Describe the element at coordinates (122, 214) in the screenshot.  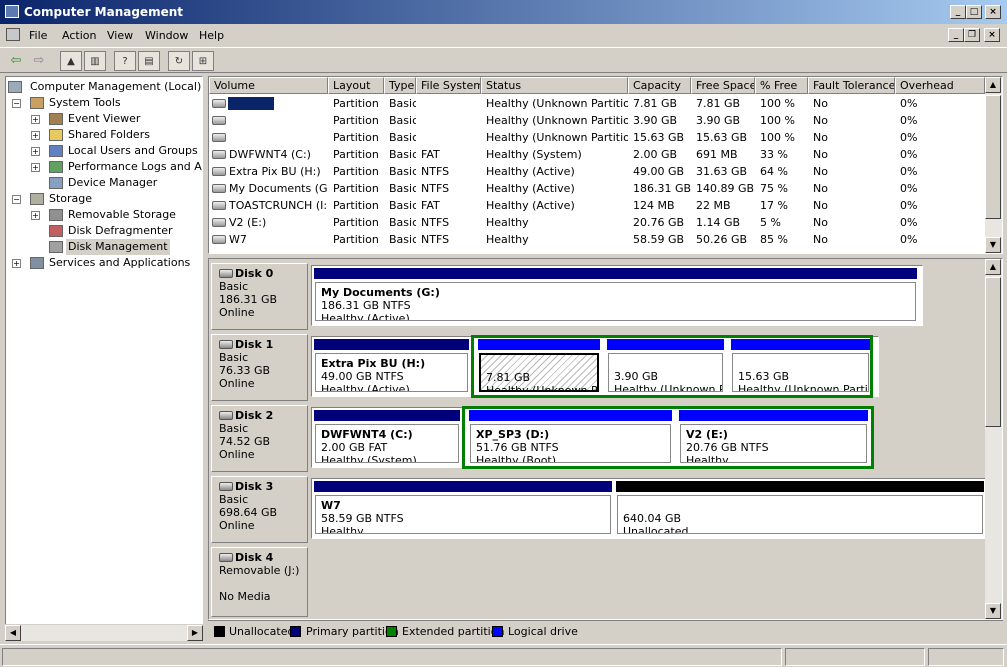
I see `tree-item-label: Removable Storage` at that location.